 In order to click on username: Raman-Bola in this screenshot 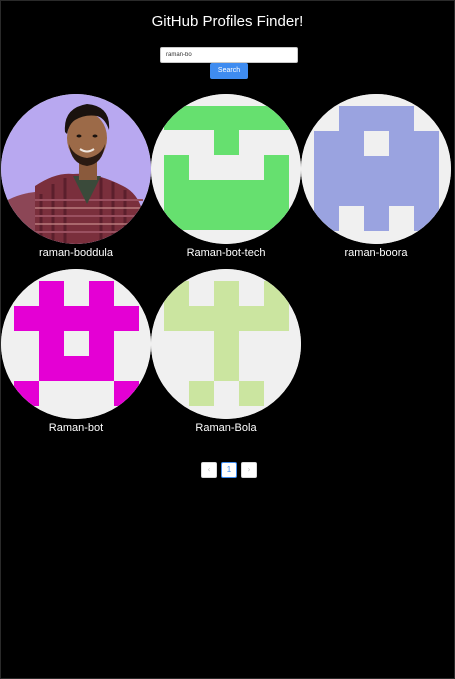, I will do `click(226, 428)`.